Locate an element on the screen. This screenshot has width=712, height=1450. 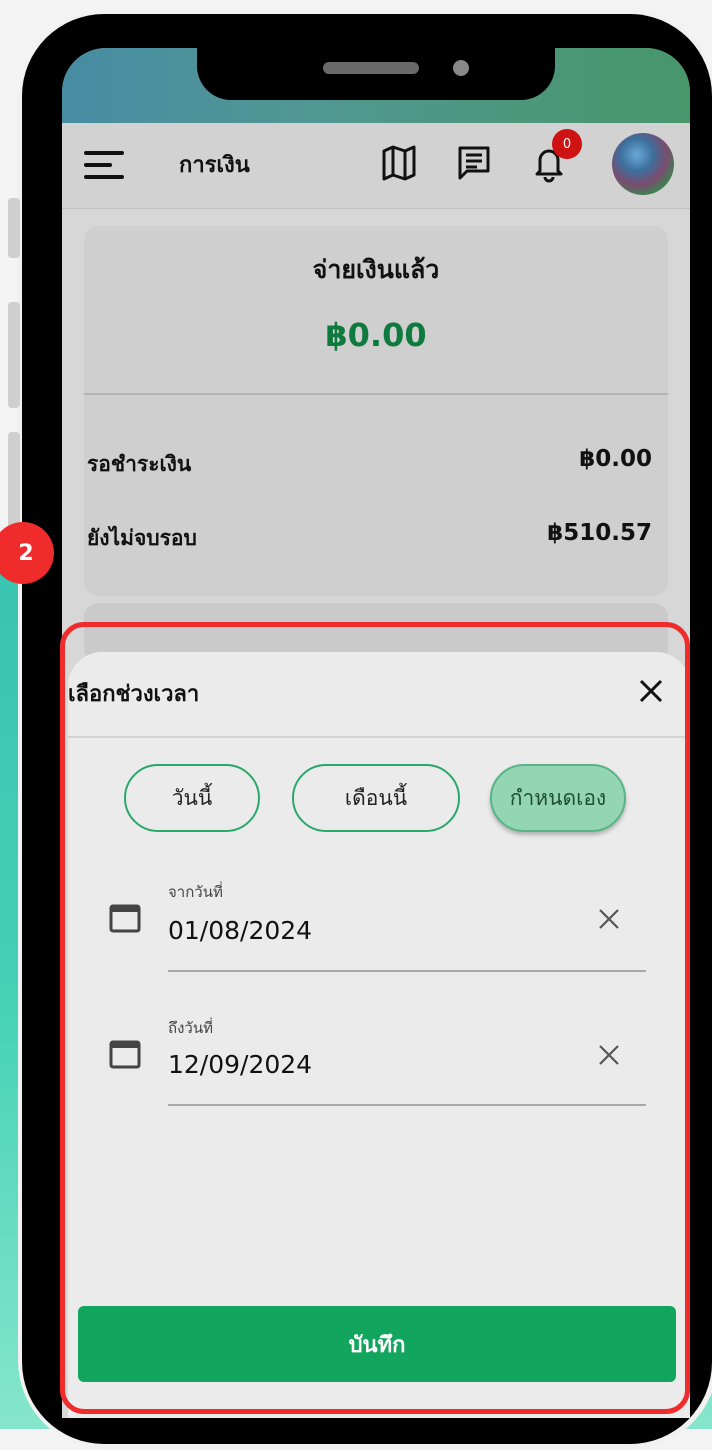
pending-label: รอชำระเงิน is located at coordinates (139, 464).